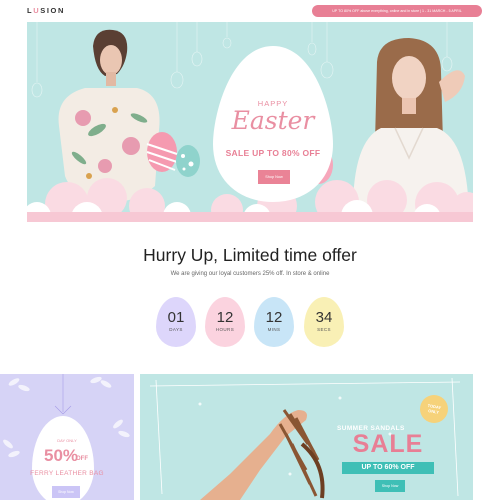 This screenshot has width=500, height=500. Describe the element at coordinates (324, 317) in the screenshot. I see `countdown-secs-value: 34` at that location.